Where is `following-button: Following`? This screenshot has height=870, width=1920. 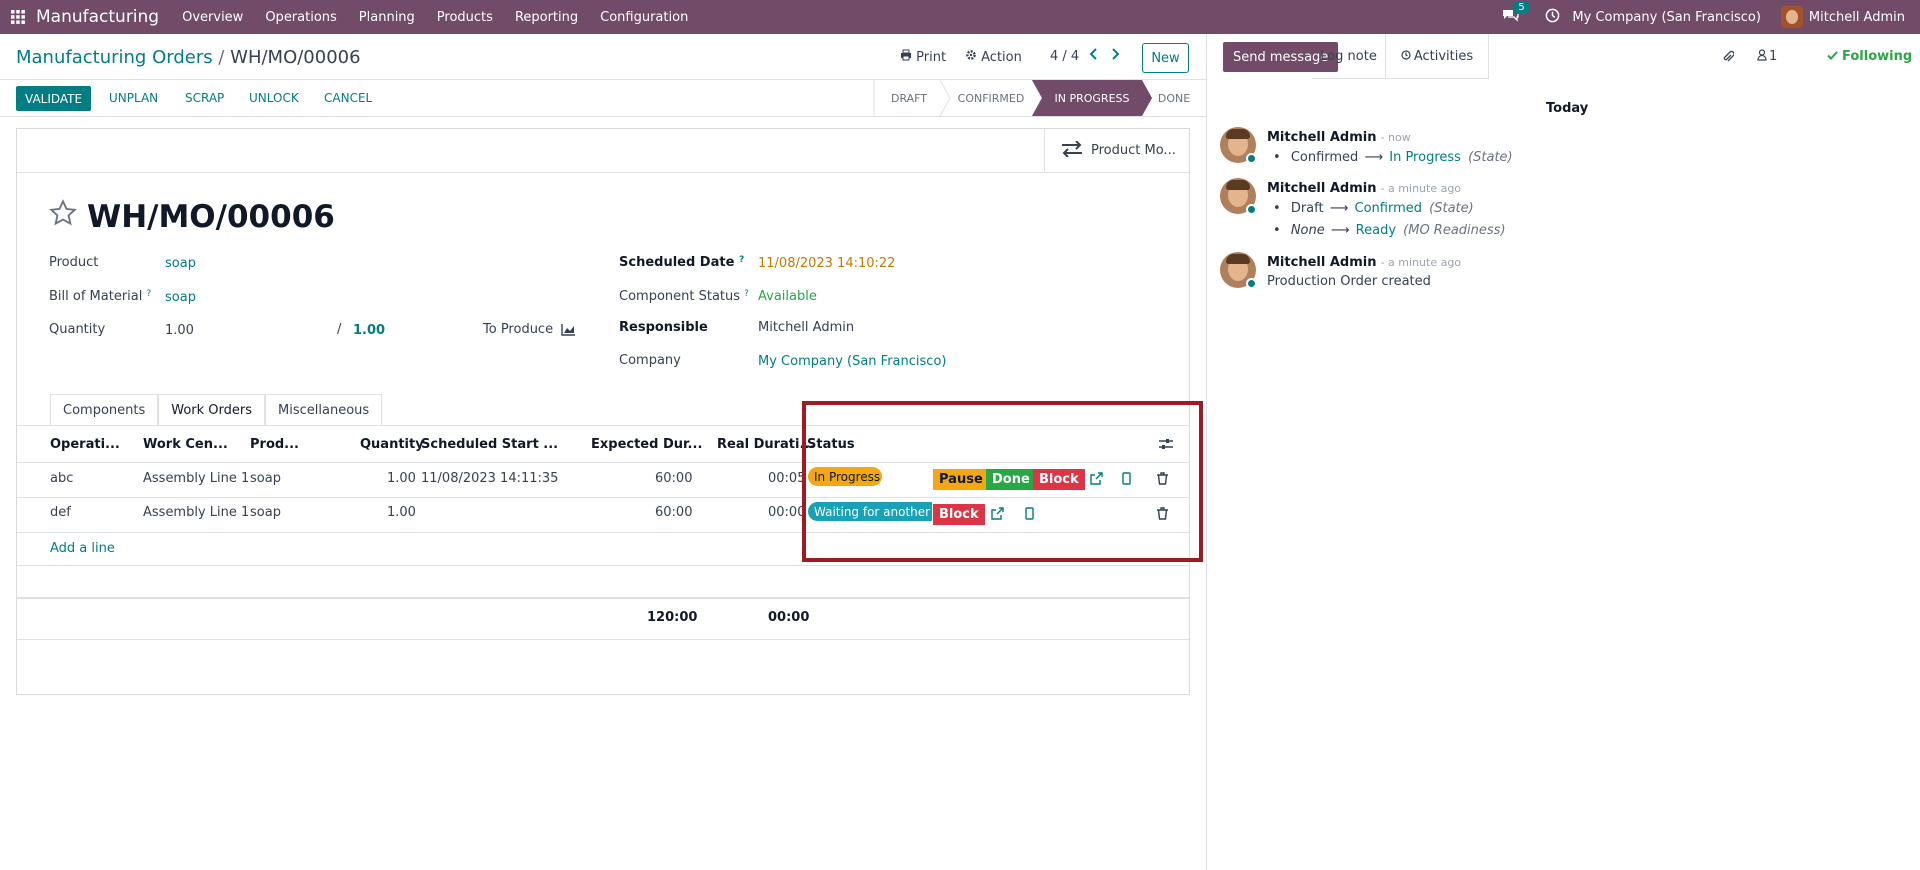
following-button: Following is located at coordinates (1869, 56).